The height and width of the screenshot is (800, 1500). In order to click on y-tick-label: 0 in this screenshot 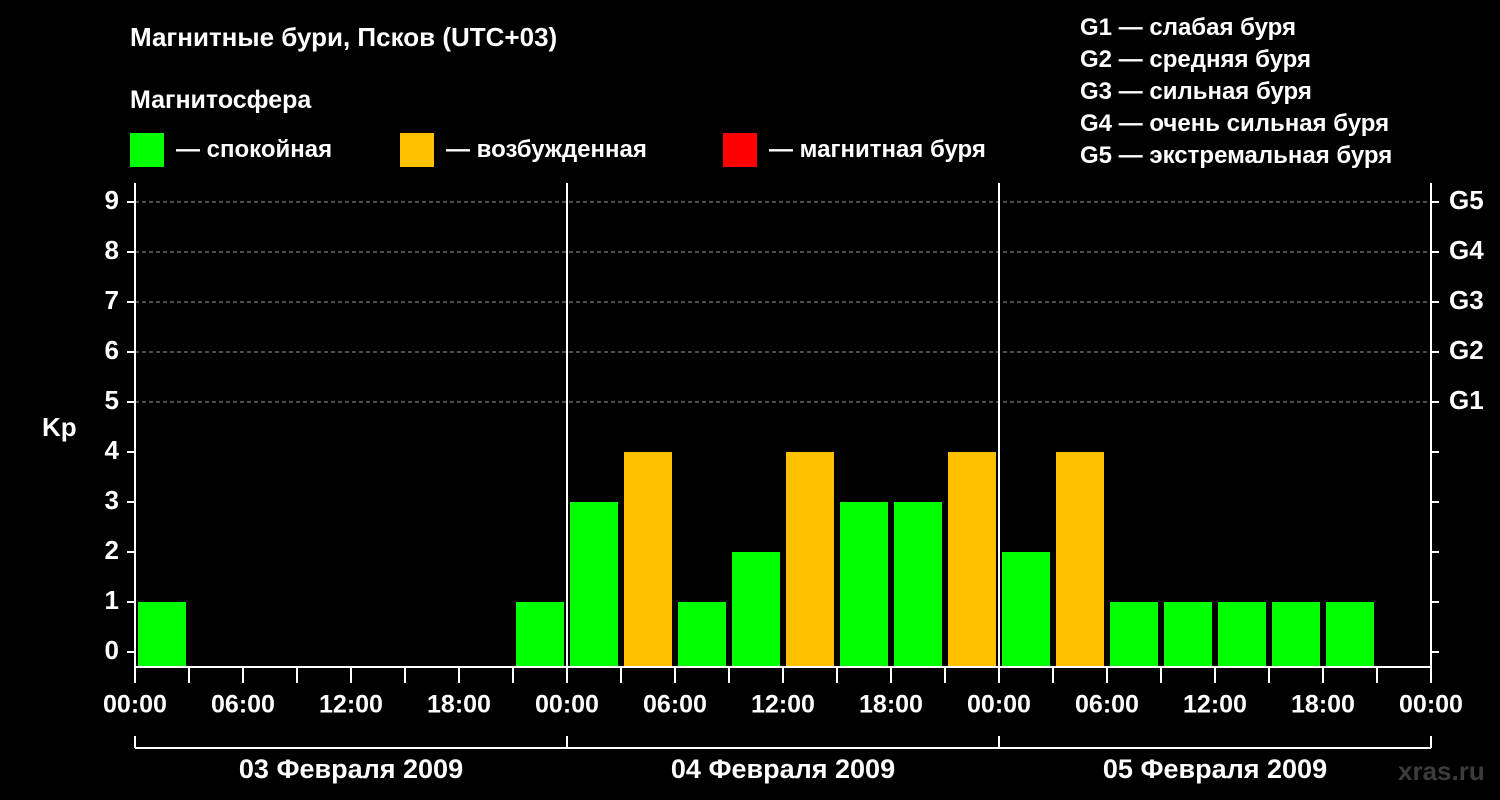, I will do `click(112, 650)`.